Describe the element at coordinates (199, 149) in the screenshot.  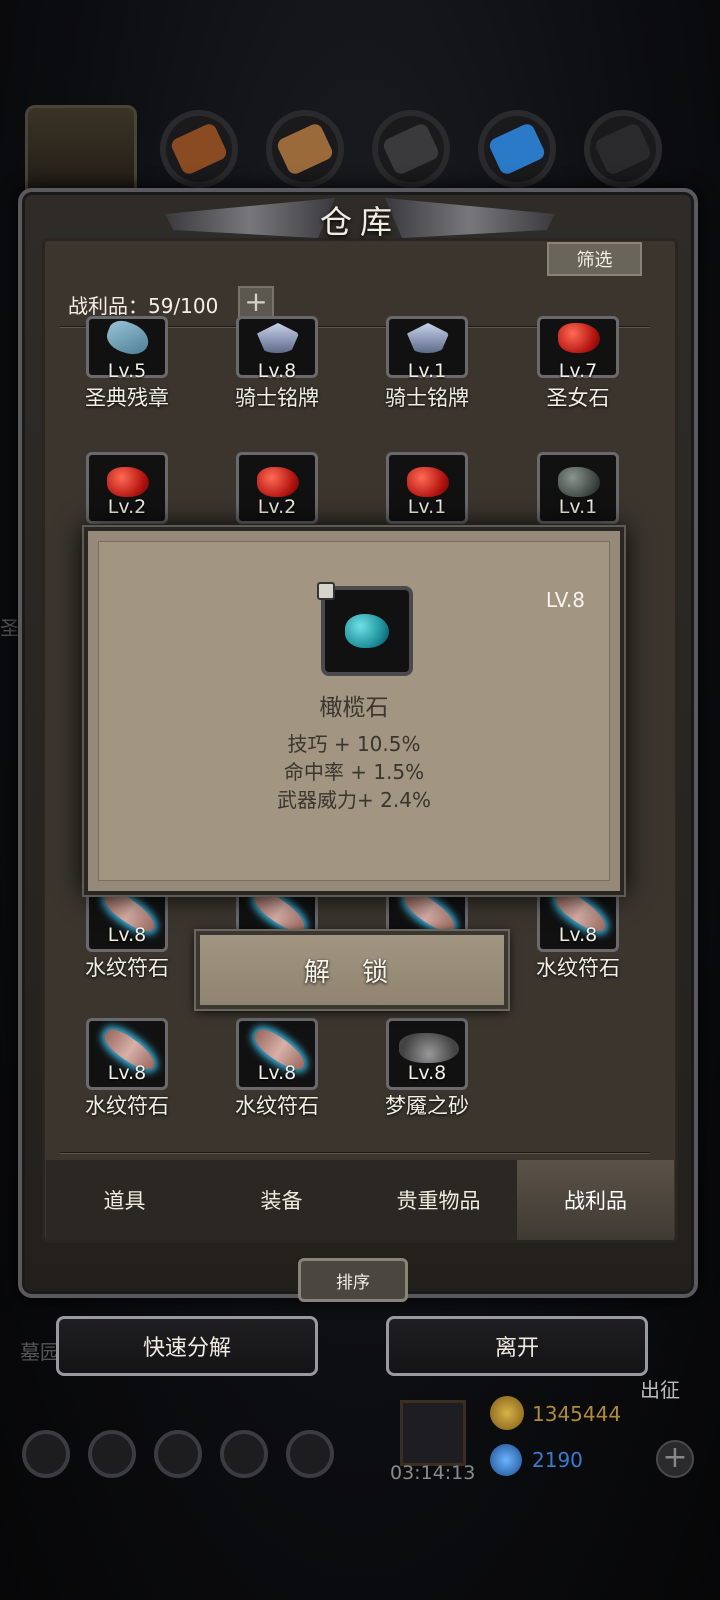
I see `resource-ore-icon` at that location.